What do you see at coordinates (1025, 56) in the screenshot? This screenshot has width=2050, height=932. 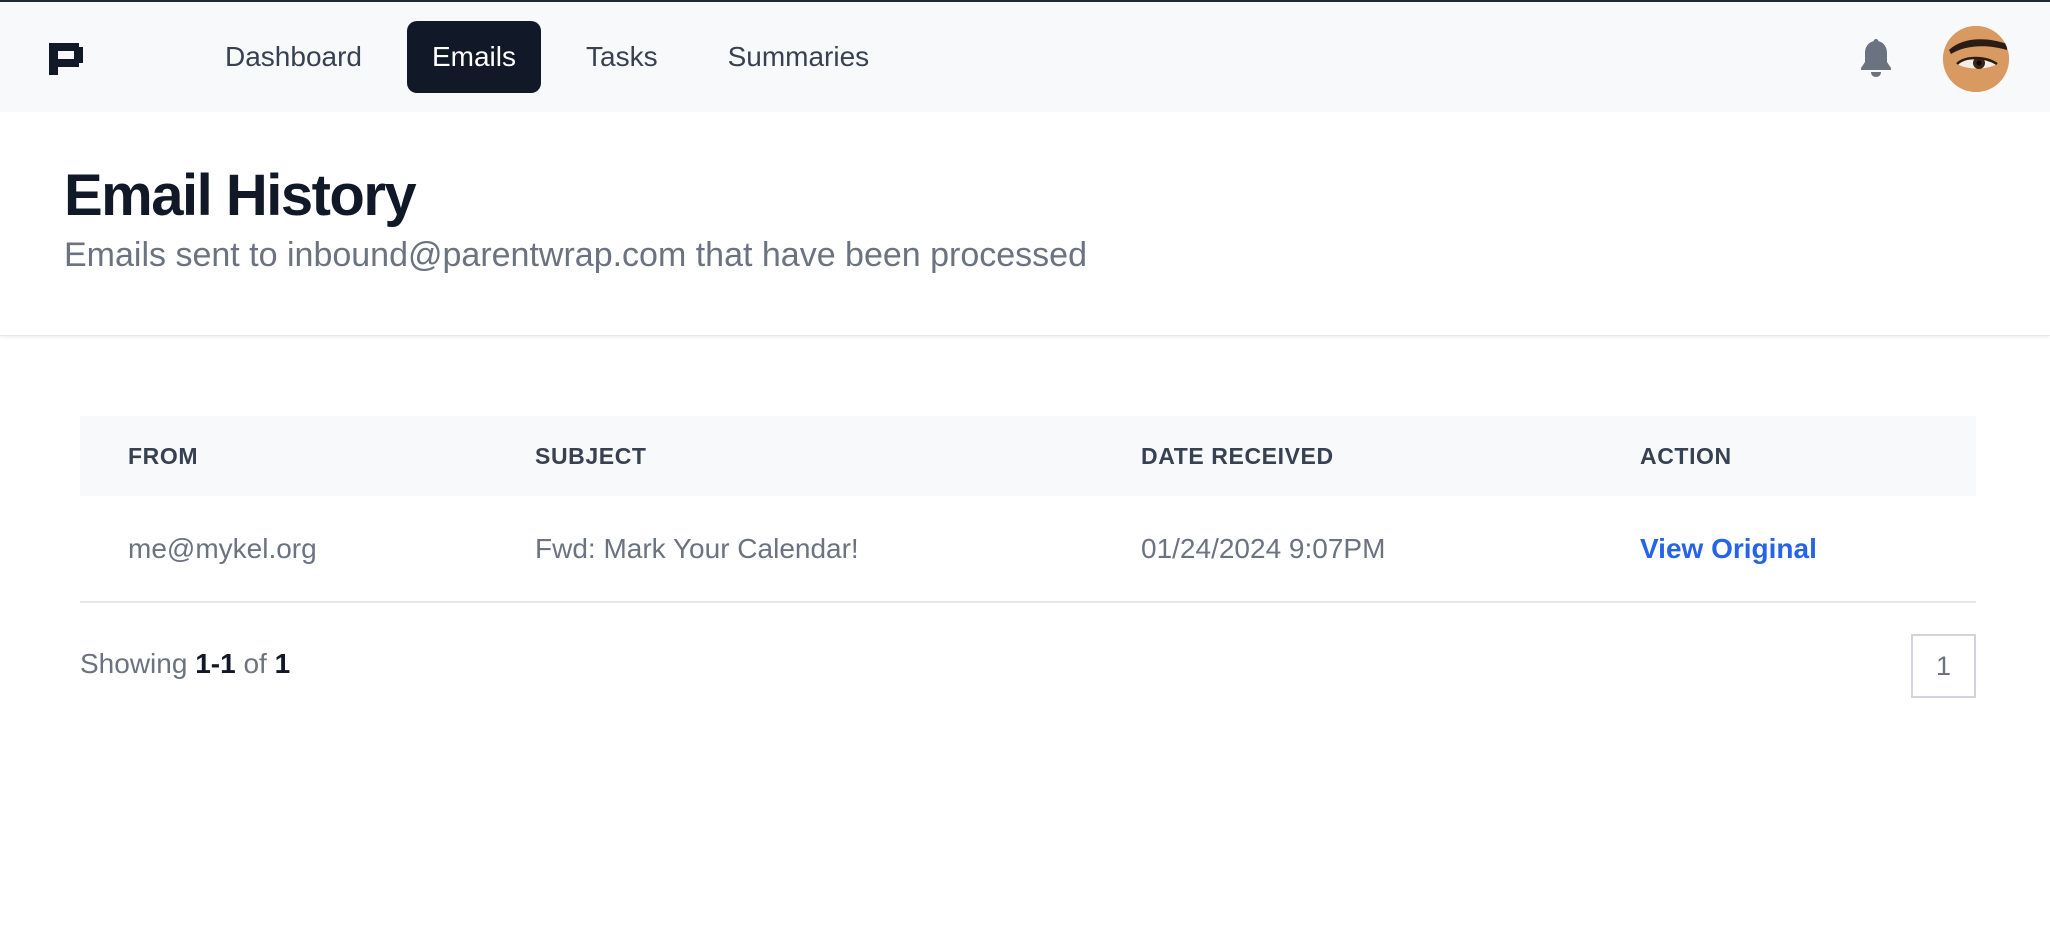 I see `top-navbar: Dashboard Emails Tasks Summaries` at bounding box center [1025, 56].